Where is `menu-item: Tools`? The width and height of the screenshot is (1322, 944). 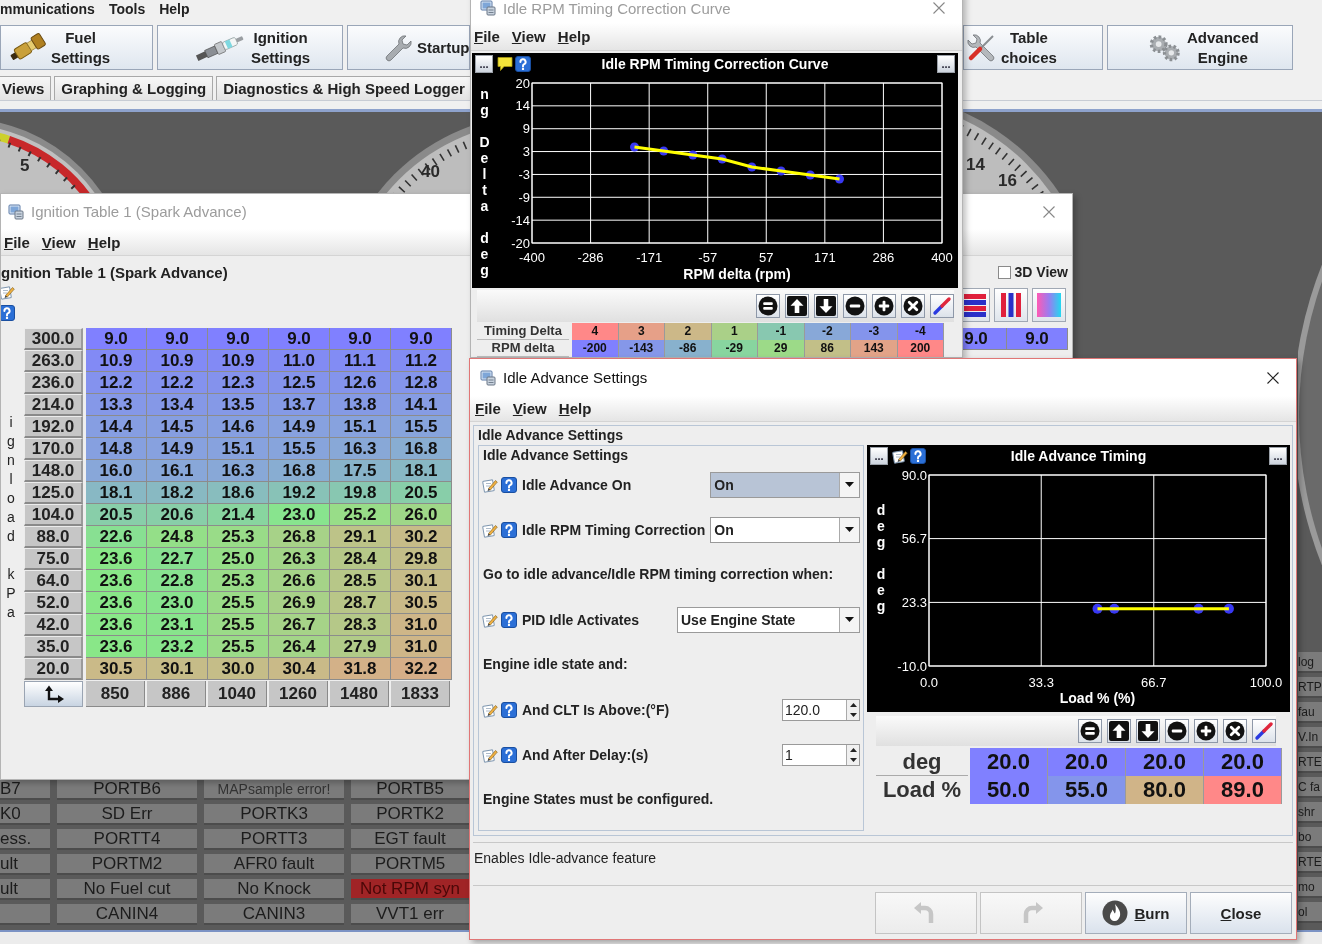
menu-item: Tools is located at coordinates (127, 8).